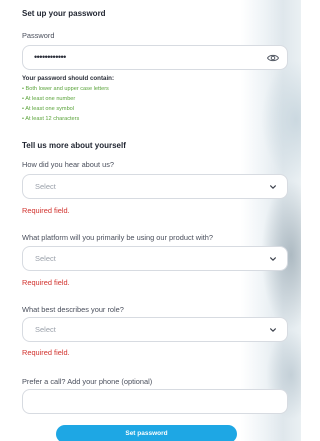 This screenshot has height=441, width=320. What do you see at coordinates (155, 401) in the screenshot?
I see `phone-input` at bounding box center [155, 401].